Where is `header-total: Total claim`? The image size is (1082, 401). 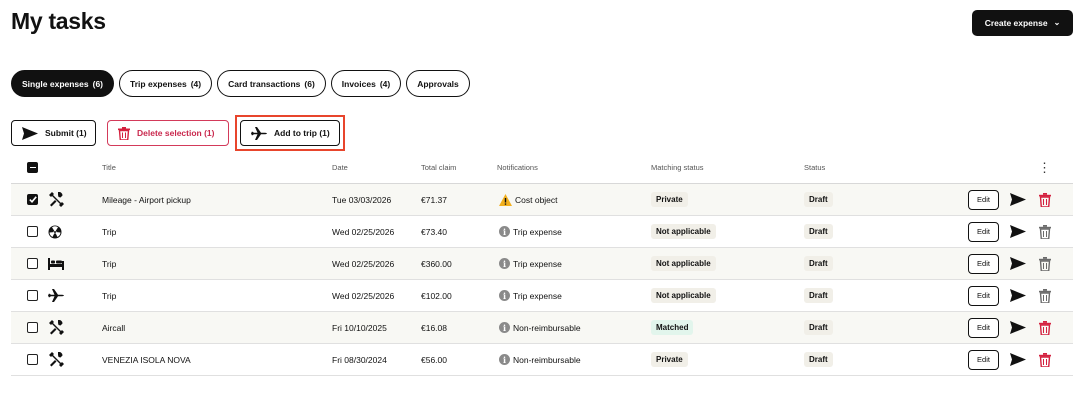 header-total: Total claim is located at coordinates (439, 167).